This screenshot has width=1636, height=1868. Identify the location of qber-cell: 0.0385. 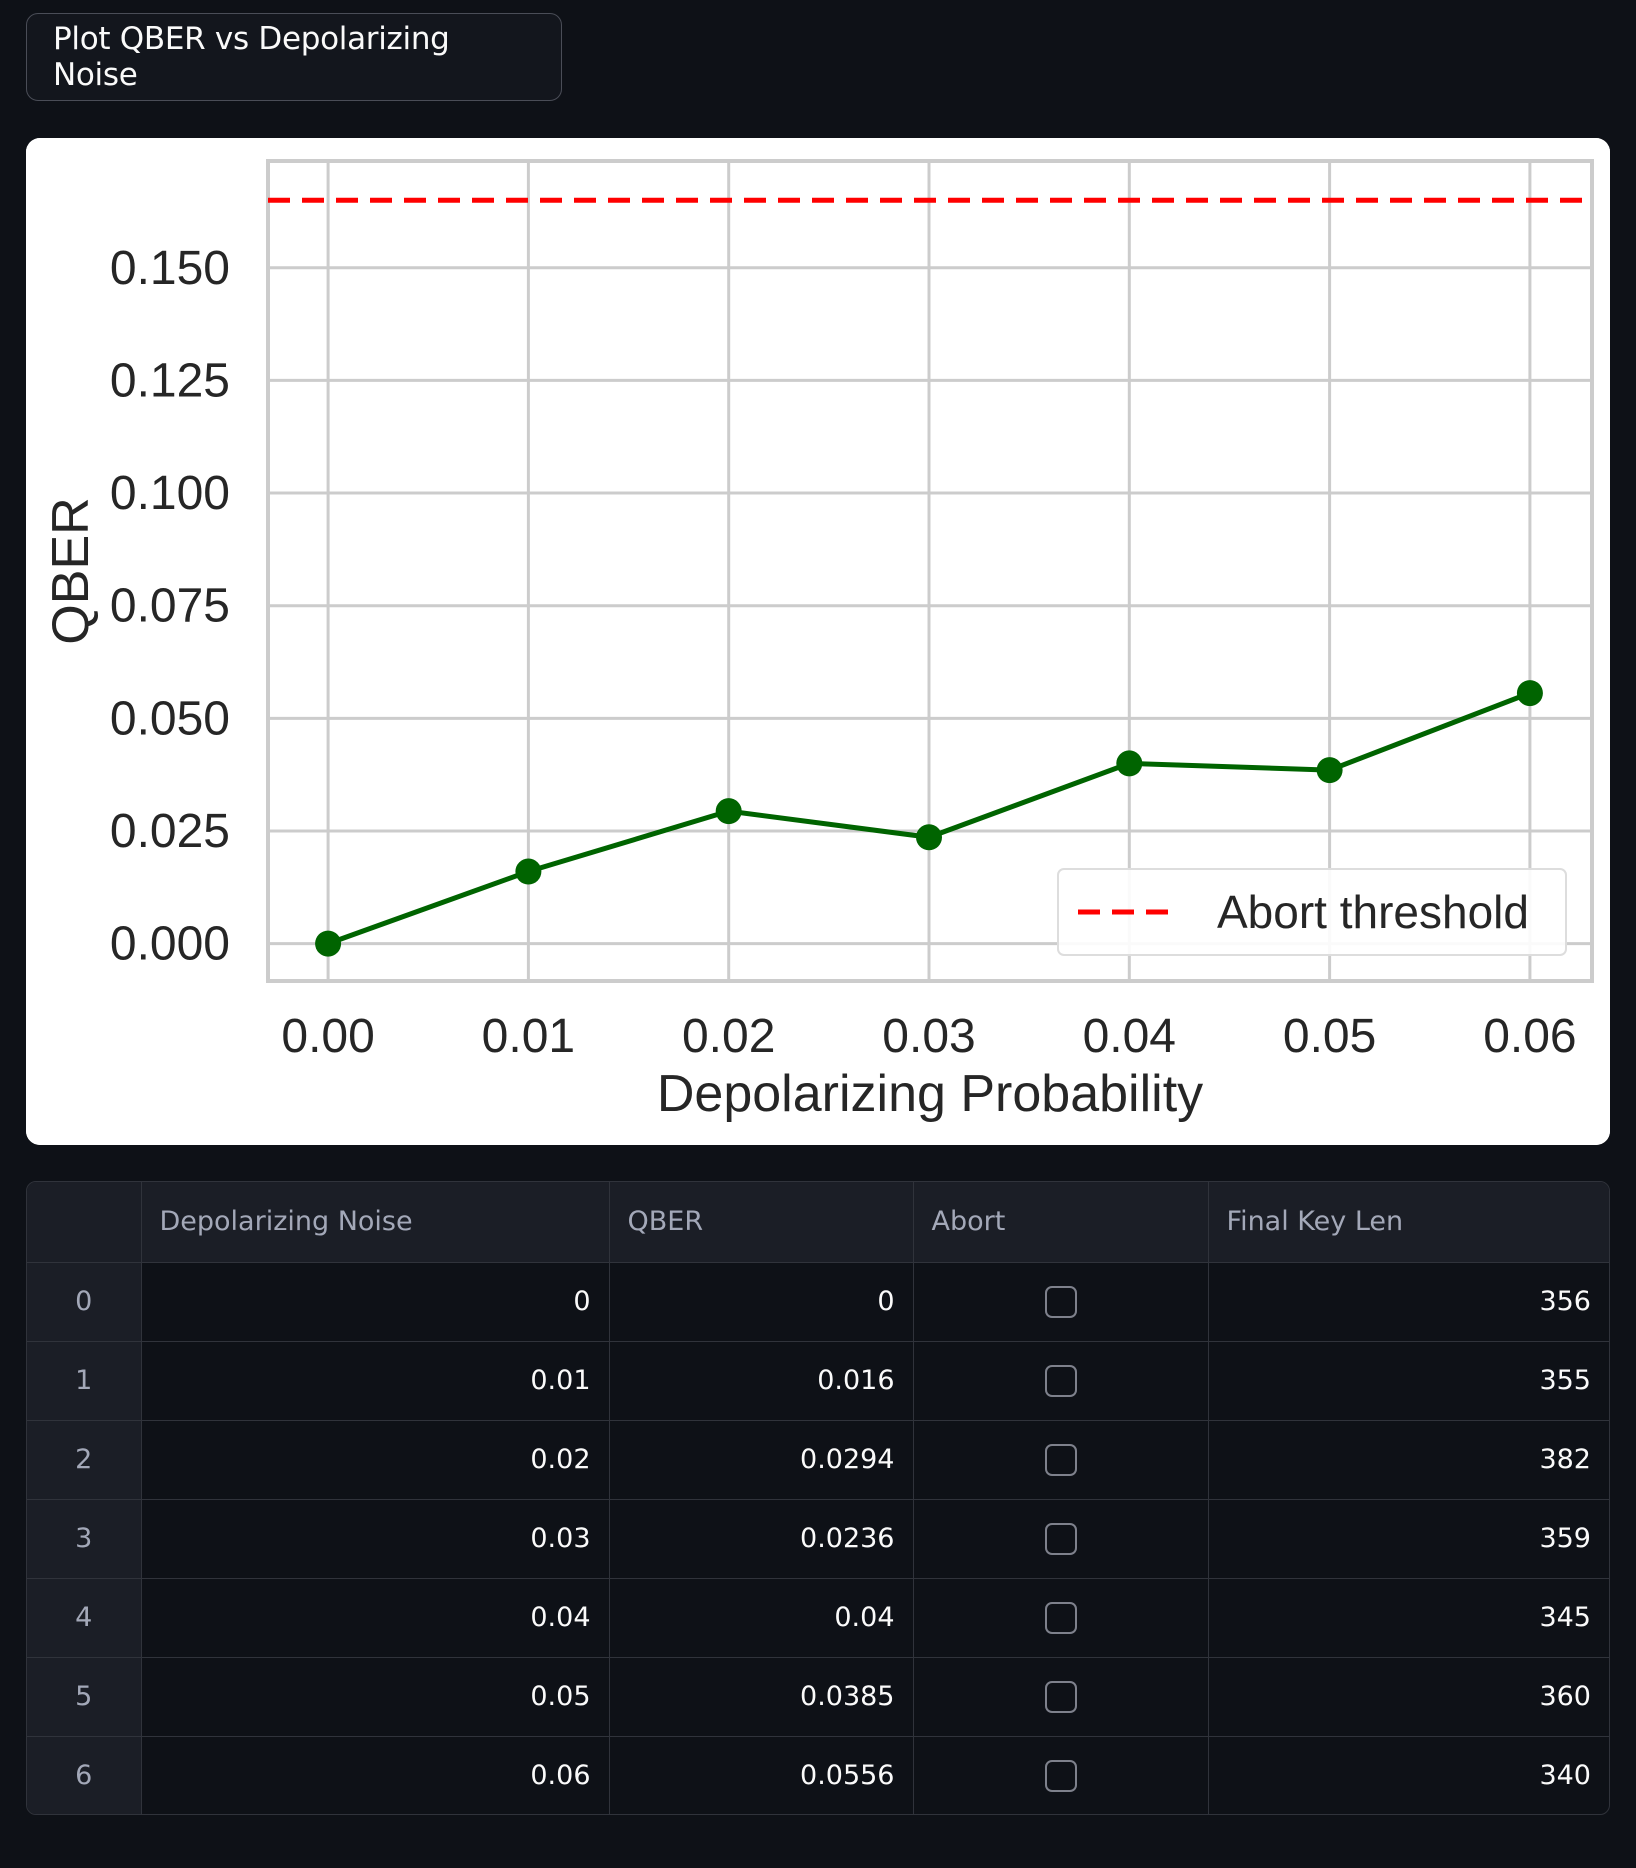
(761, 1697).